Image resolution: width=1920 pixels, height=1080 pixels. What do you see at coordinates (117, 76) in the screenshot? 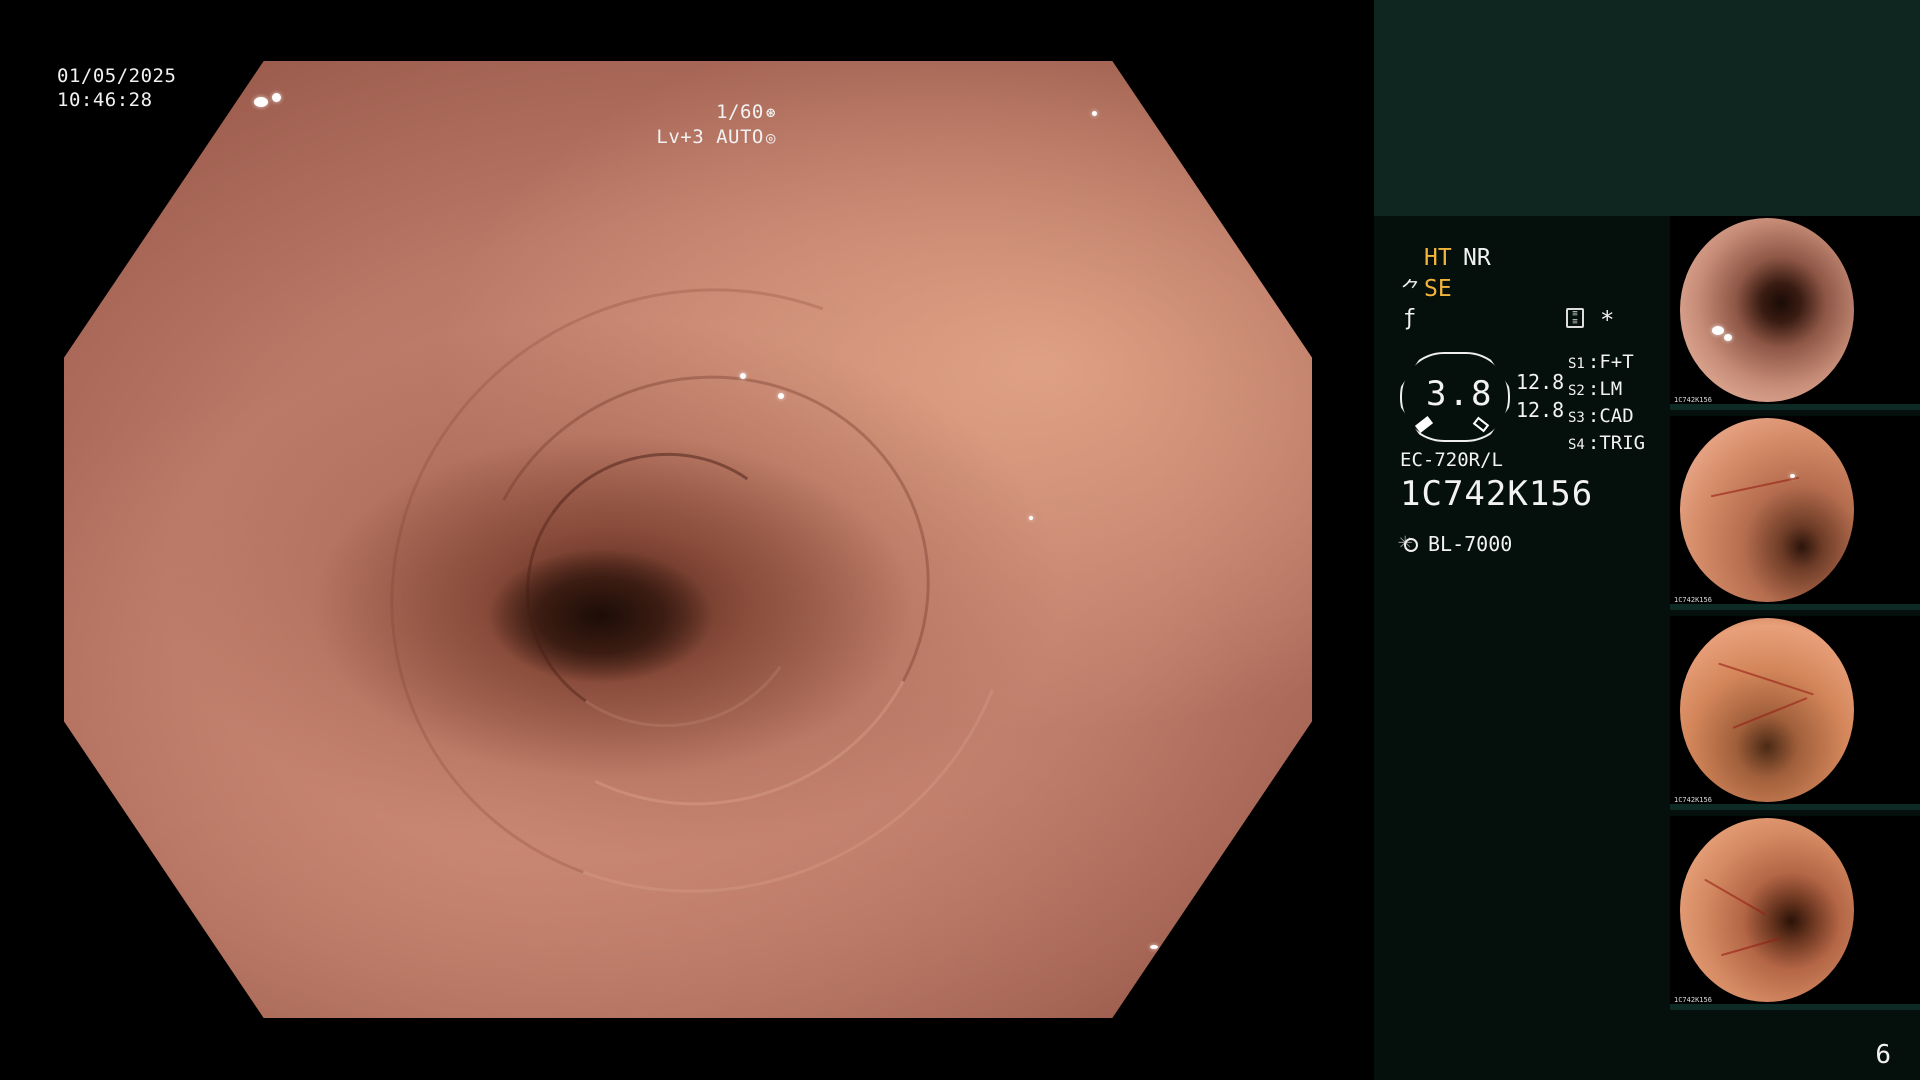
I see `date-text: 01/05/2025` at bounding box center [117, 76].